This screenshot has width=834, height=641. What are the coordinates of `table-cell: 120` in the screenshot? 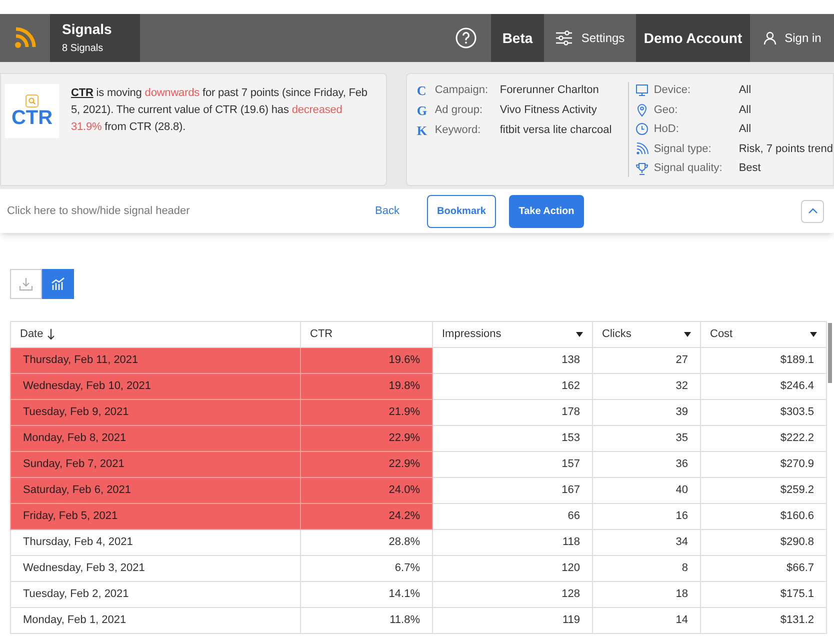 It's located at (512, 569).